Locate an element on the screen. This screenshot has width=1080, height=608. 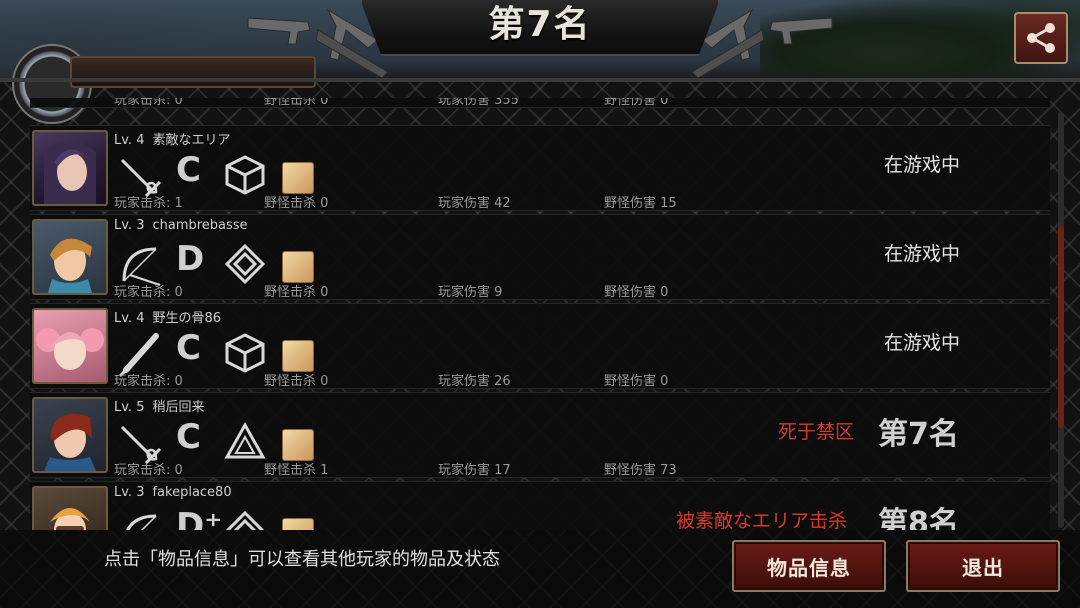
hint-text: 点击「物品信息」可以查看其他玩家的物品及状态 is located at coordinates (302, 559).